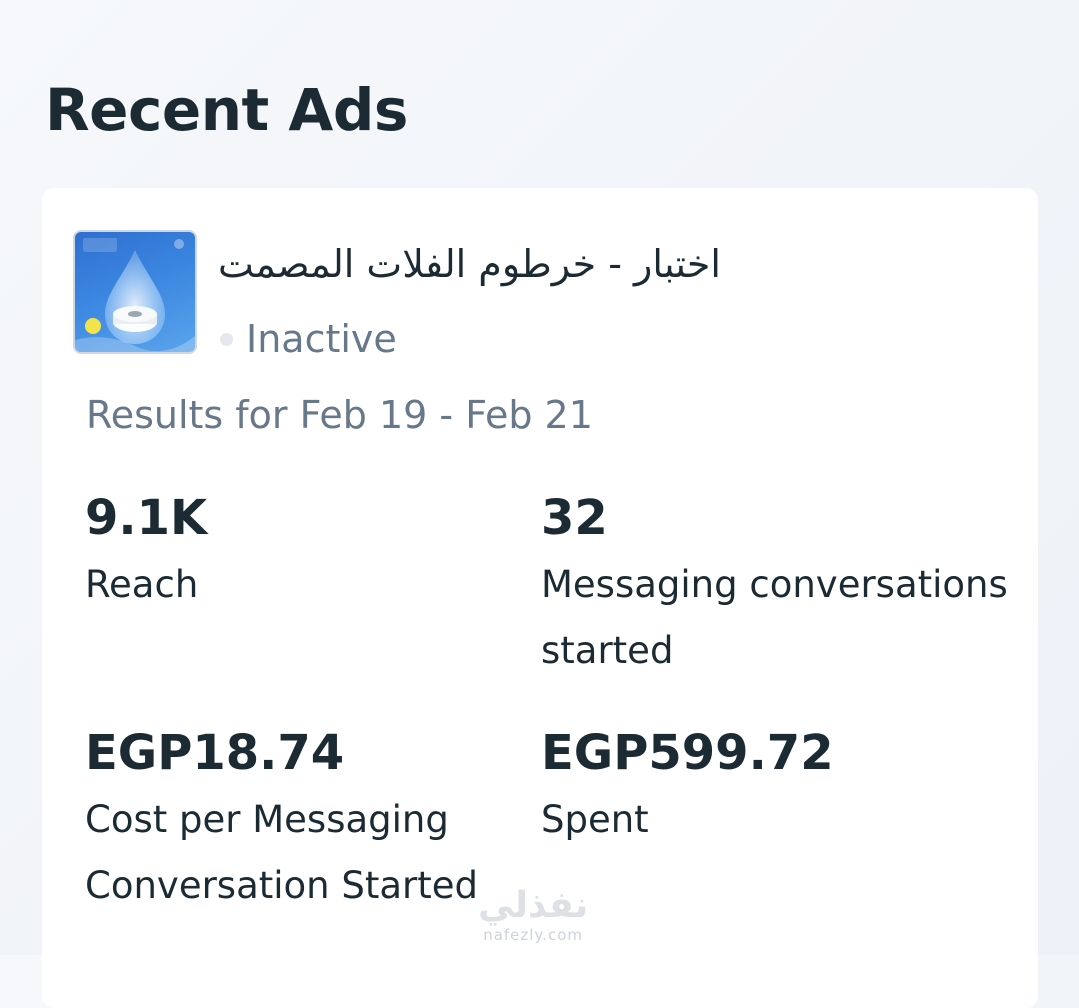 Image resolution: width=1079 pixels, height=1008 pixels. Describe the element at coordinates (226, 339) in the screenshot. I see `status-dot-icon` at that location.